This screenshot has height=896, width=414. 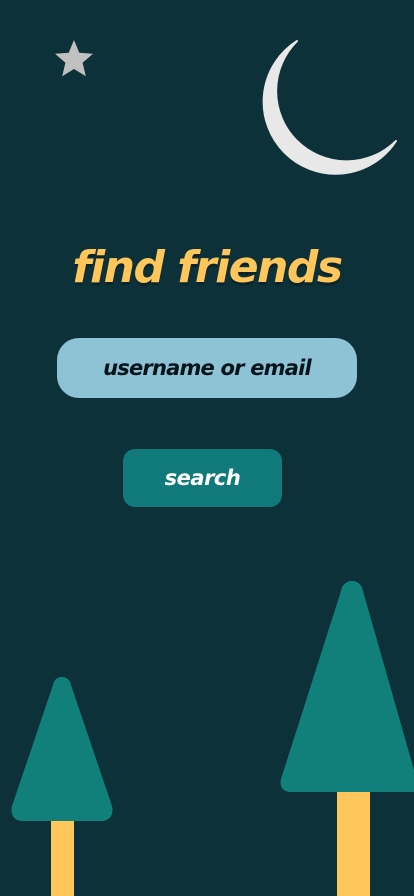 What do you see at coordinates (207, 368) in the screenshot?
I see `search-input` at bounding box center [207, 368].